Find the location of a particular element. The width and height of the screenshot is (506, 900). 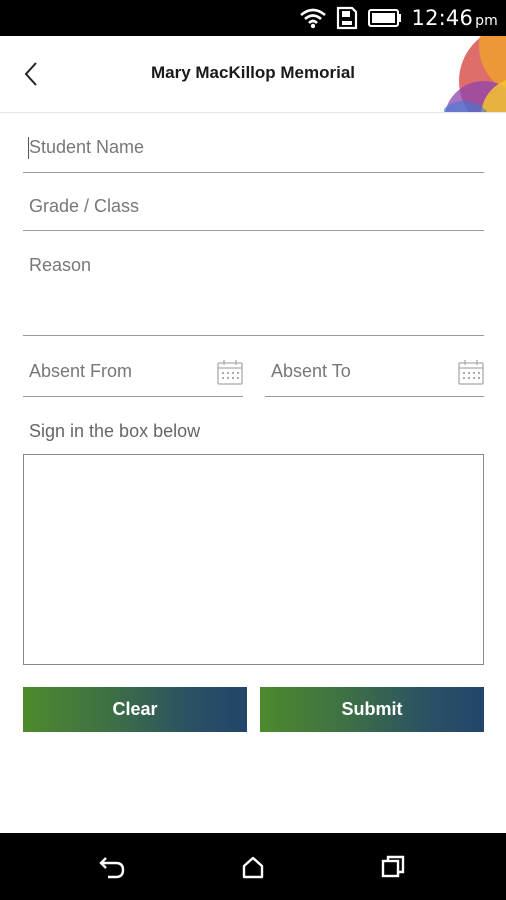

sign-label: Sign in the box below is located at coordinates (115, 431).